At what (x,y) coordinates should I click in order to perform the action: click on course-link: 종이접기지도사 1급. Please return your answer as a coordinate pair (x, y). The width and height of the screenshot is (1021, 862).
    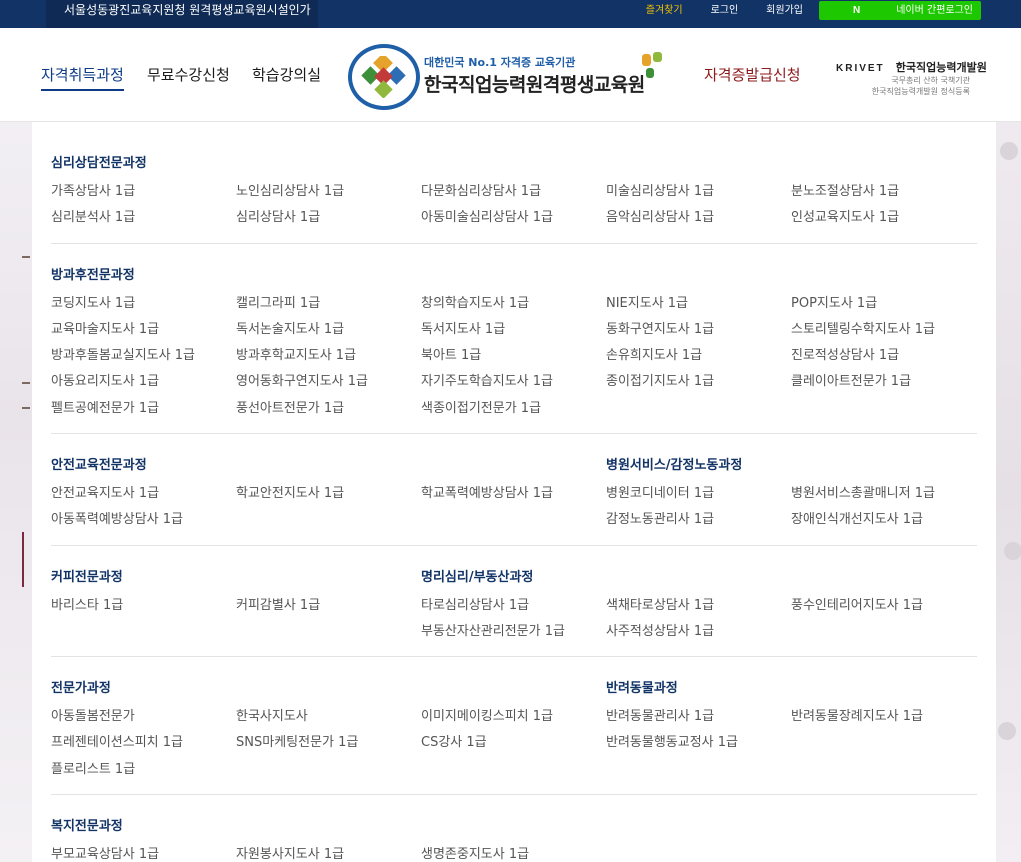
    Looking at the image, I should click on (660, 379).